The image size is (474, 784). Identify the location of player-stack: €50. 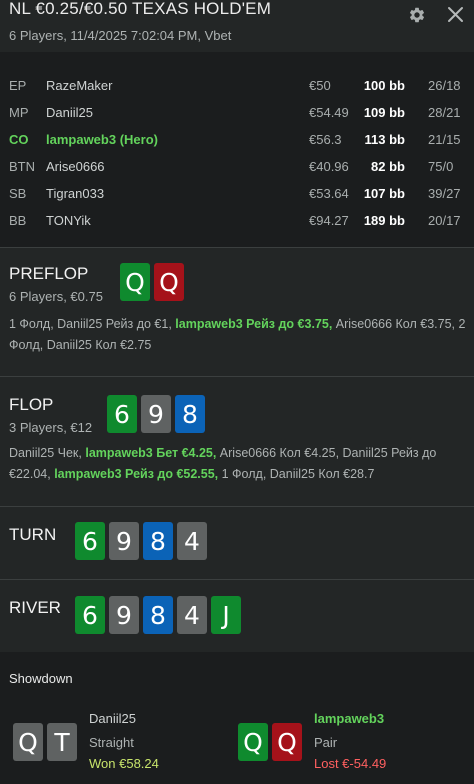
(320, 85).